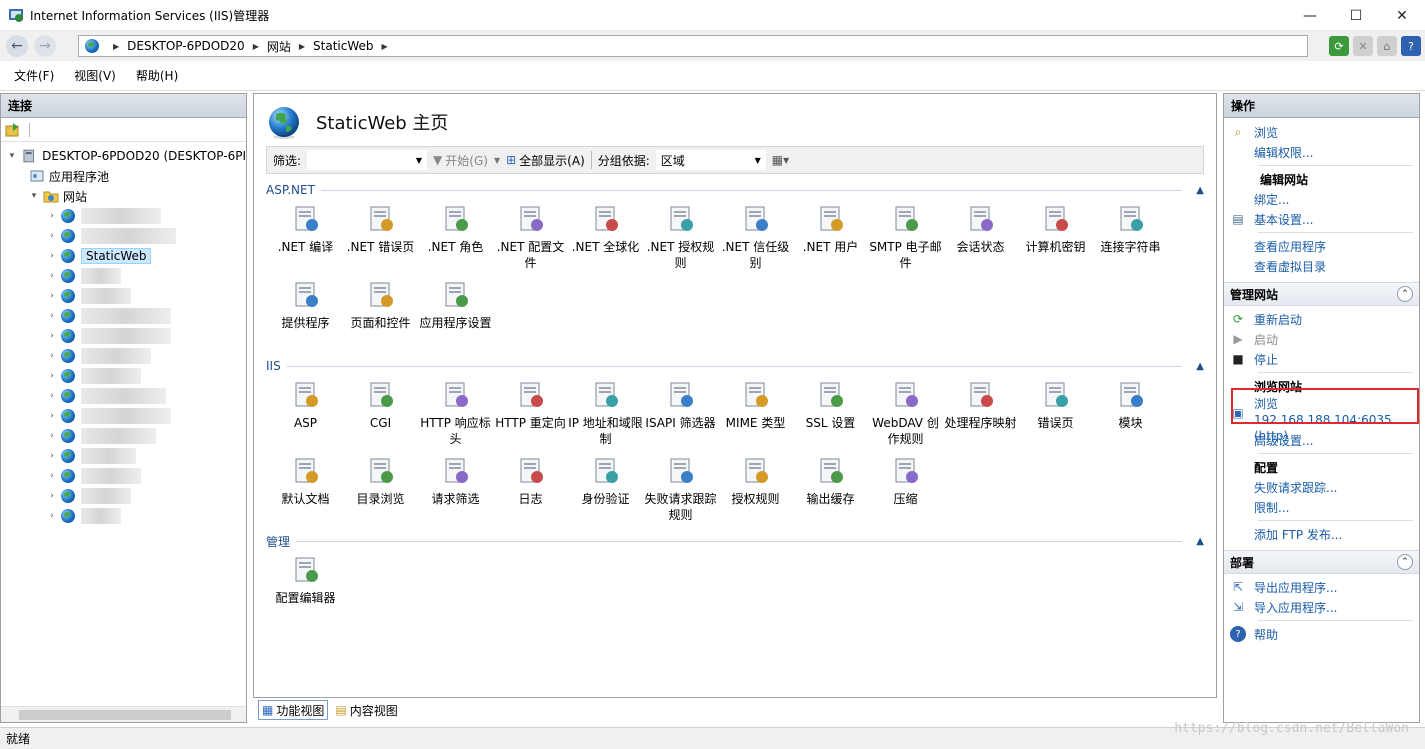 This screenshot has width=1425, height=749. Describe the element at coordinates (1321, 562) in the screenshot. I see `deploy-section: 部署 ⌃` at that location.